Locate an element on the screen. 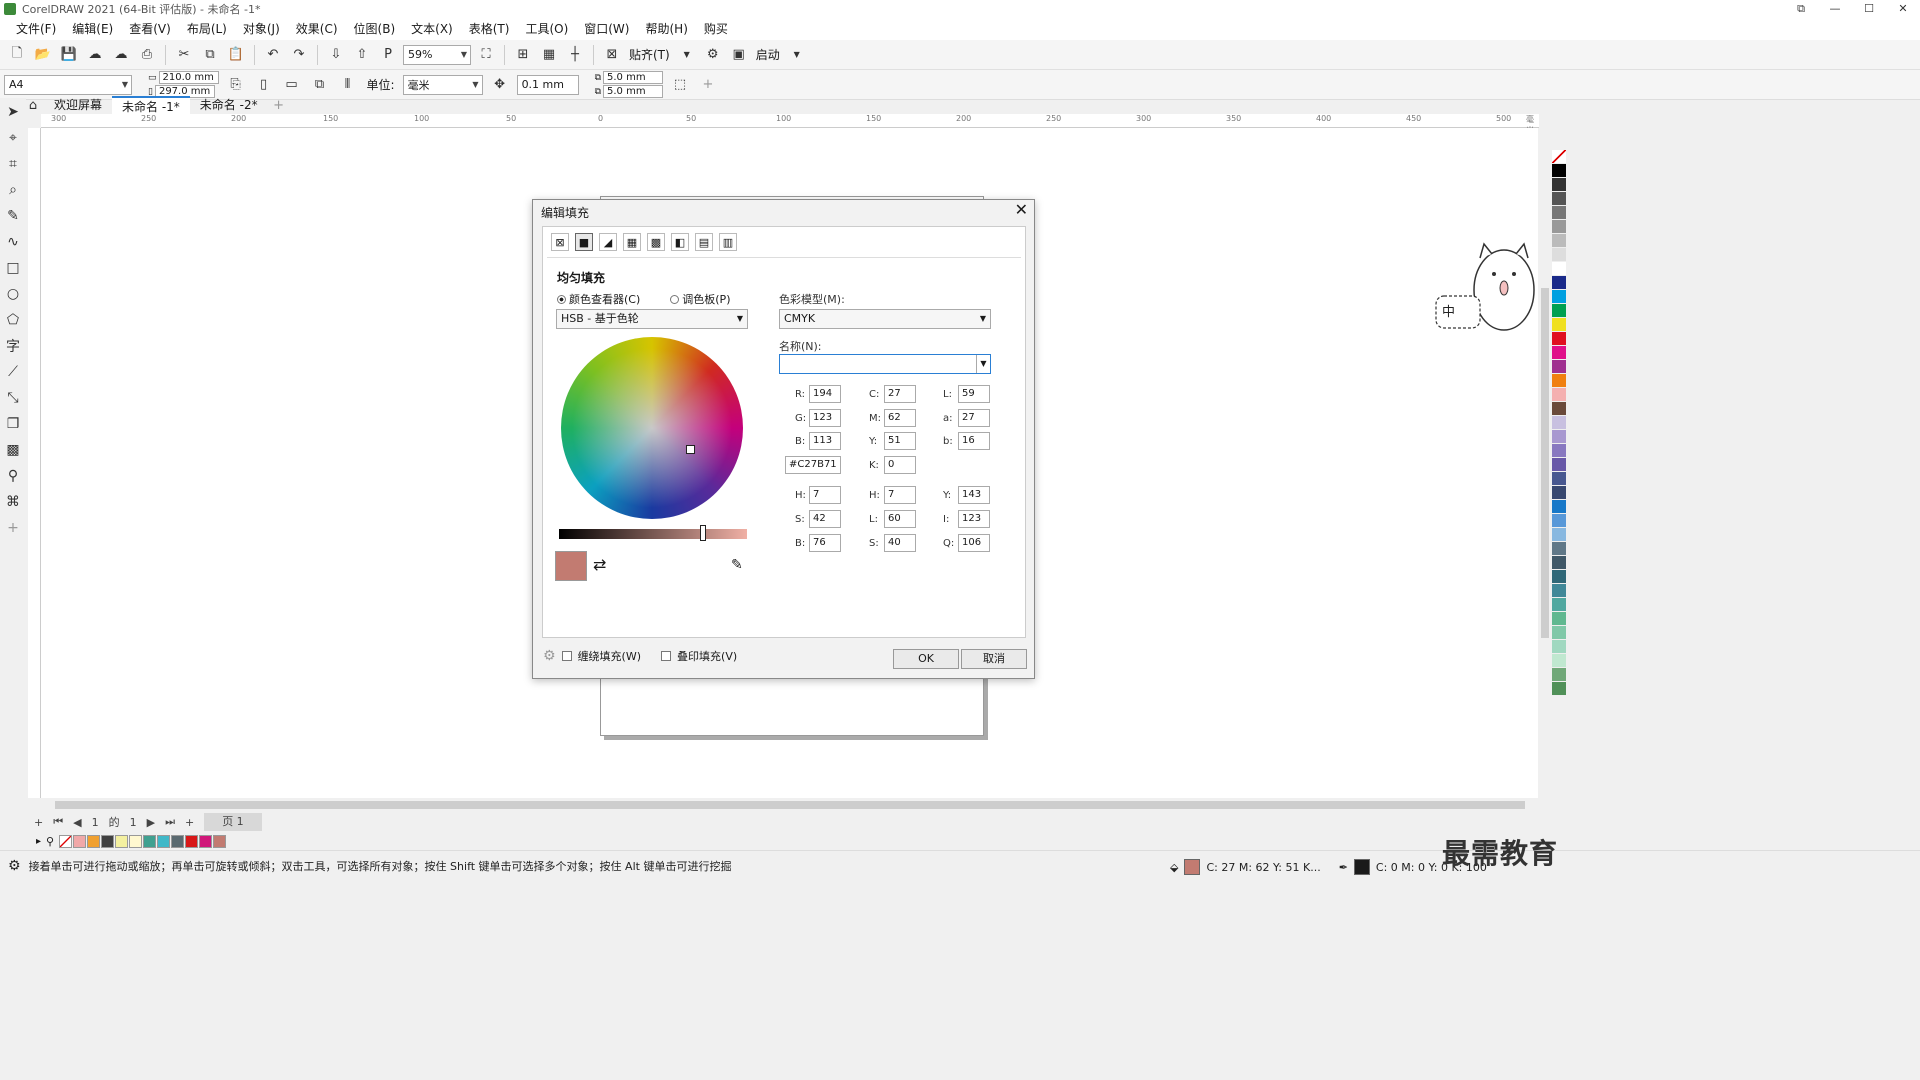 Image resolution: width=1920 pixels, height=1080 pixels. prev-page-icon: ◀ is located at coordinates (77, 822).